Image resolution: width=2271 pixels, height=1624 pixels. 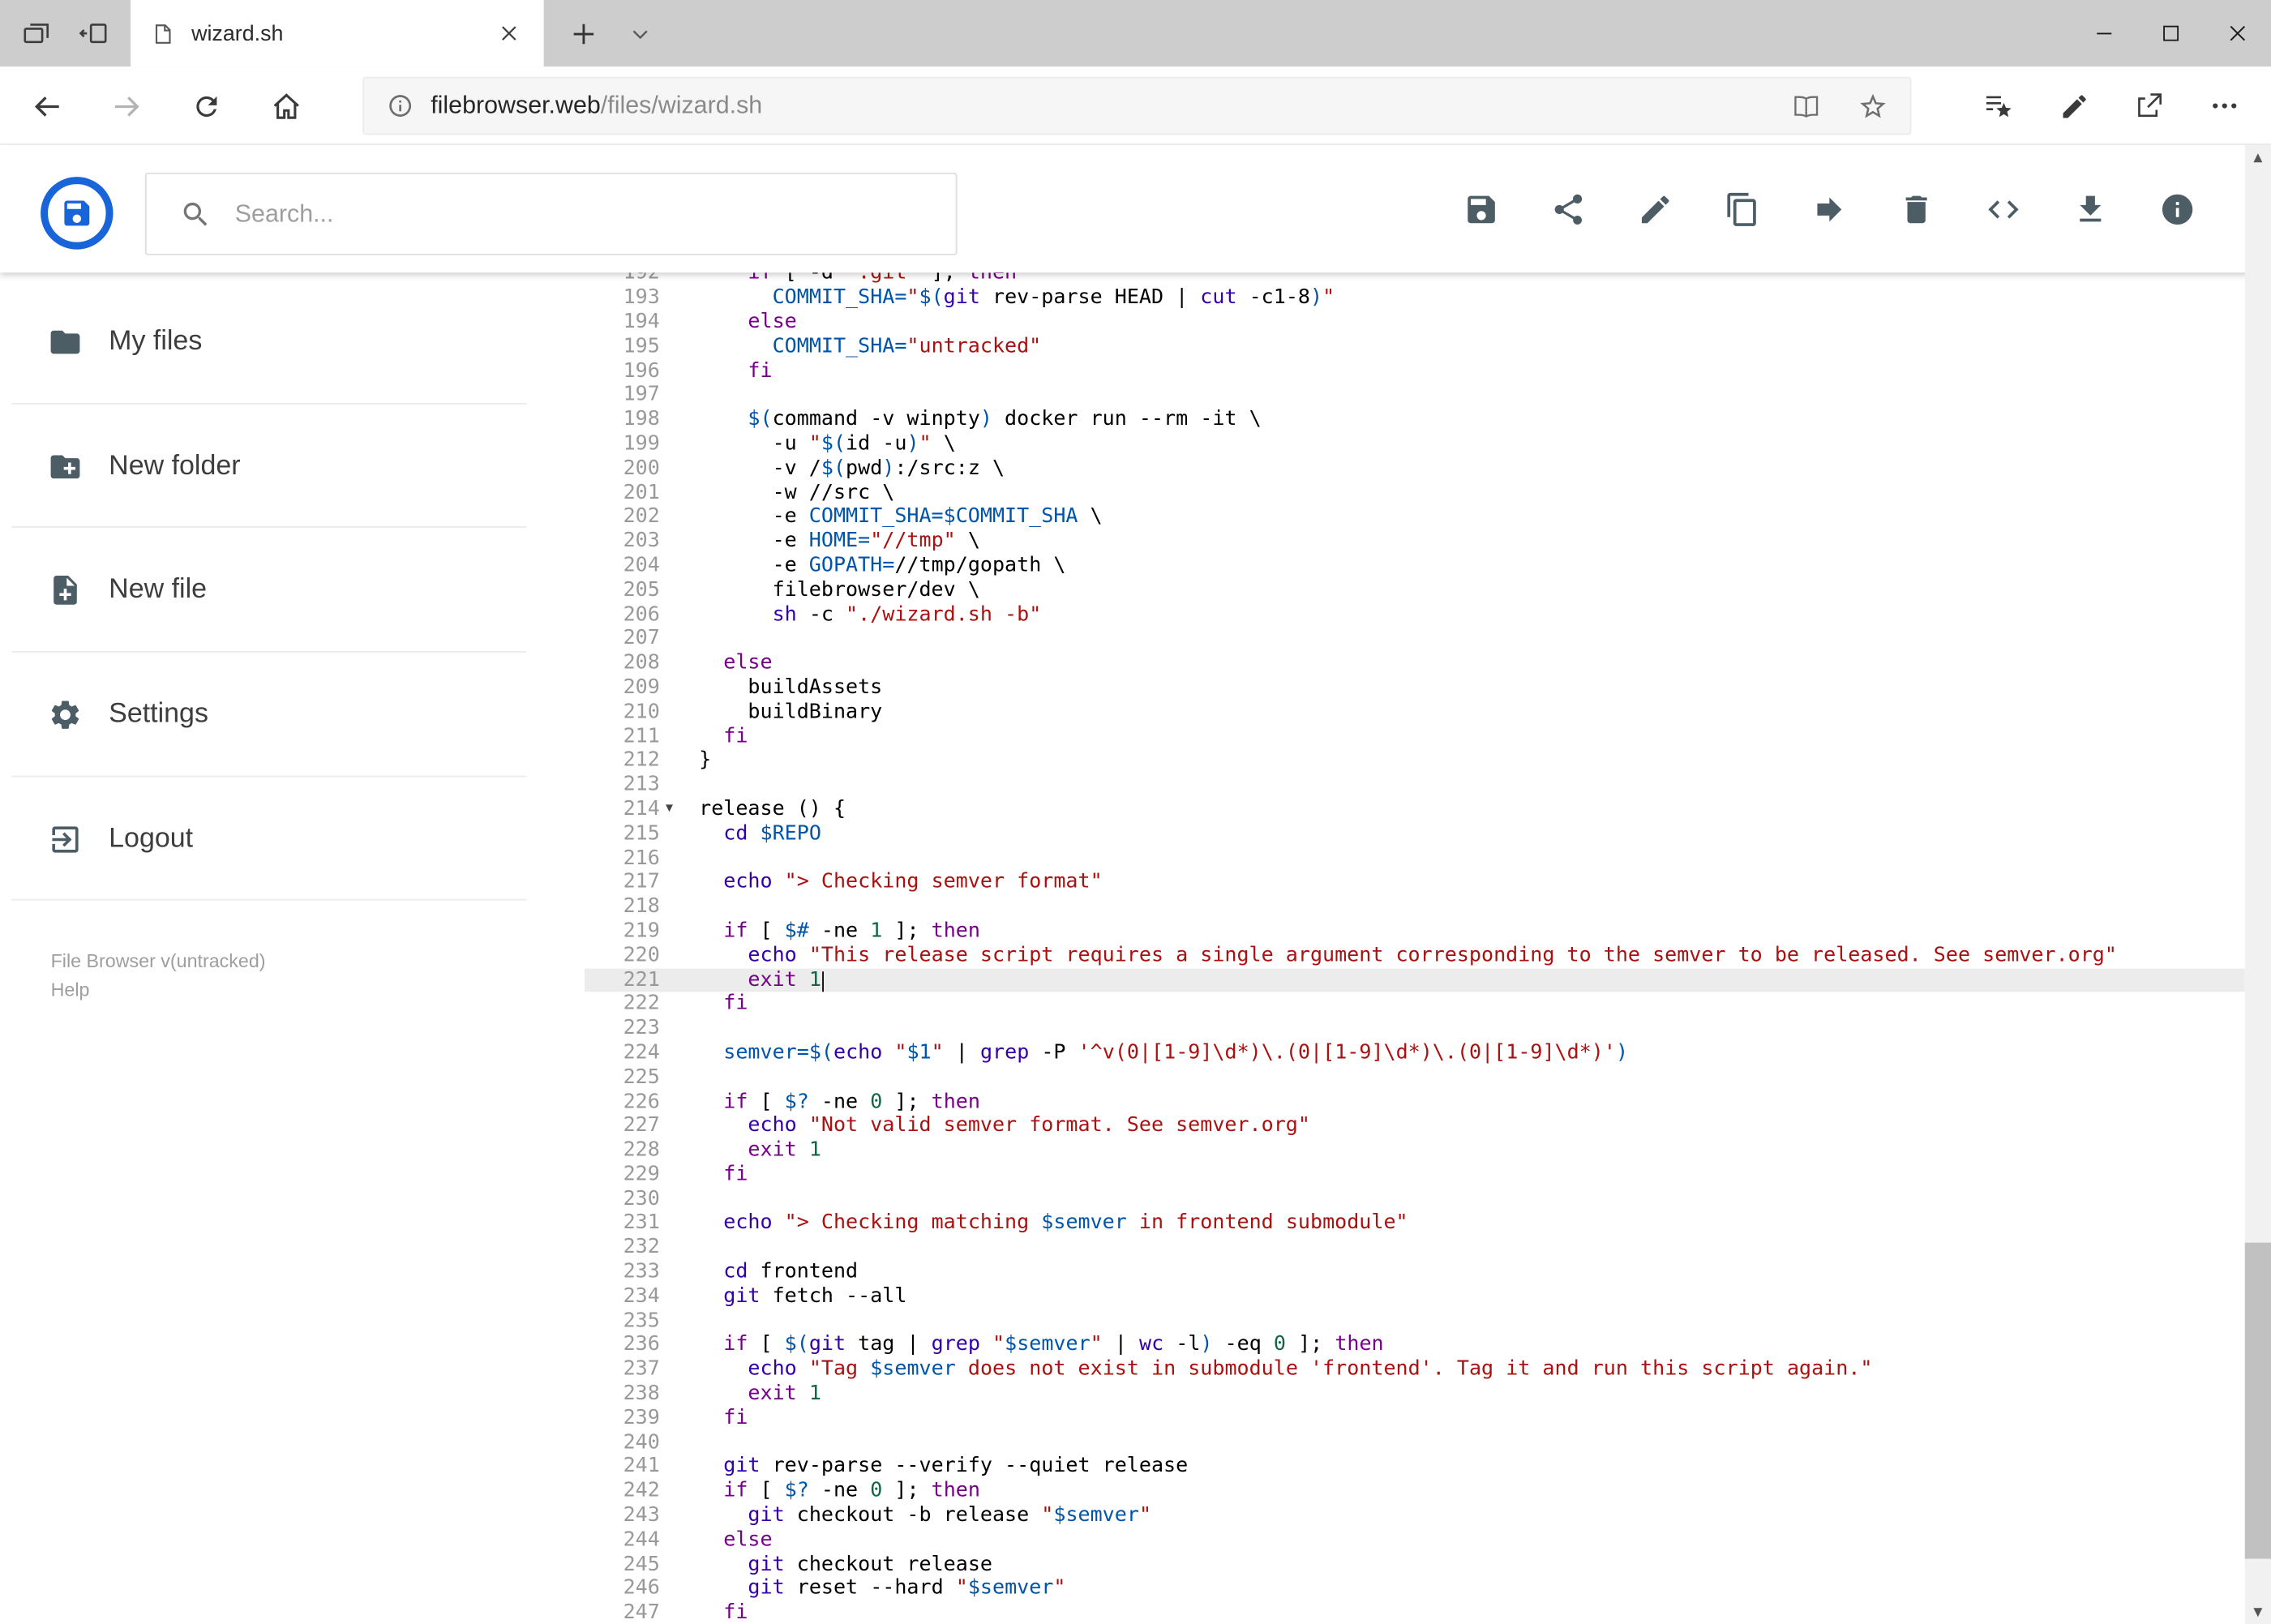 What do you see at coordinates (1415, 1613) in the screenshot?
I see `code-line: 247 fi` at bounding box center [1415, 1613].